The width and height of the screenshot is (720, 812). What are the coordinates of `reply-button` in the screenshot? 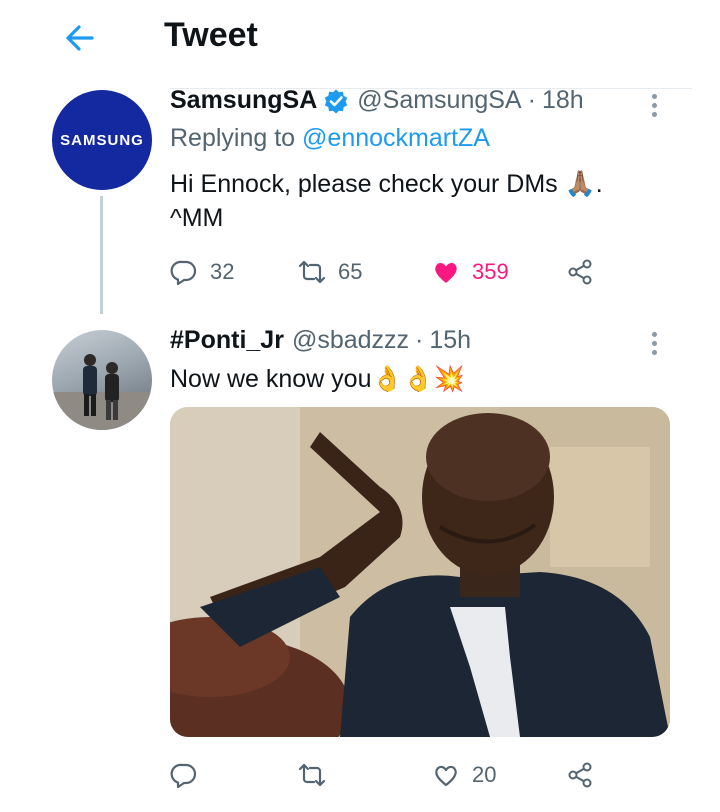 It's located at (190, 775).